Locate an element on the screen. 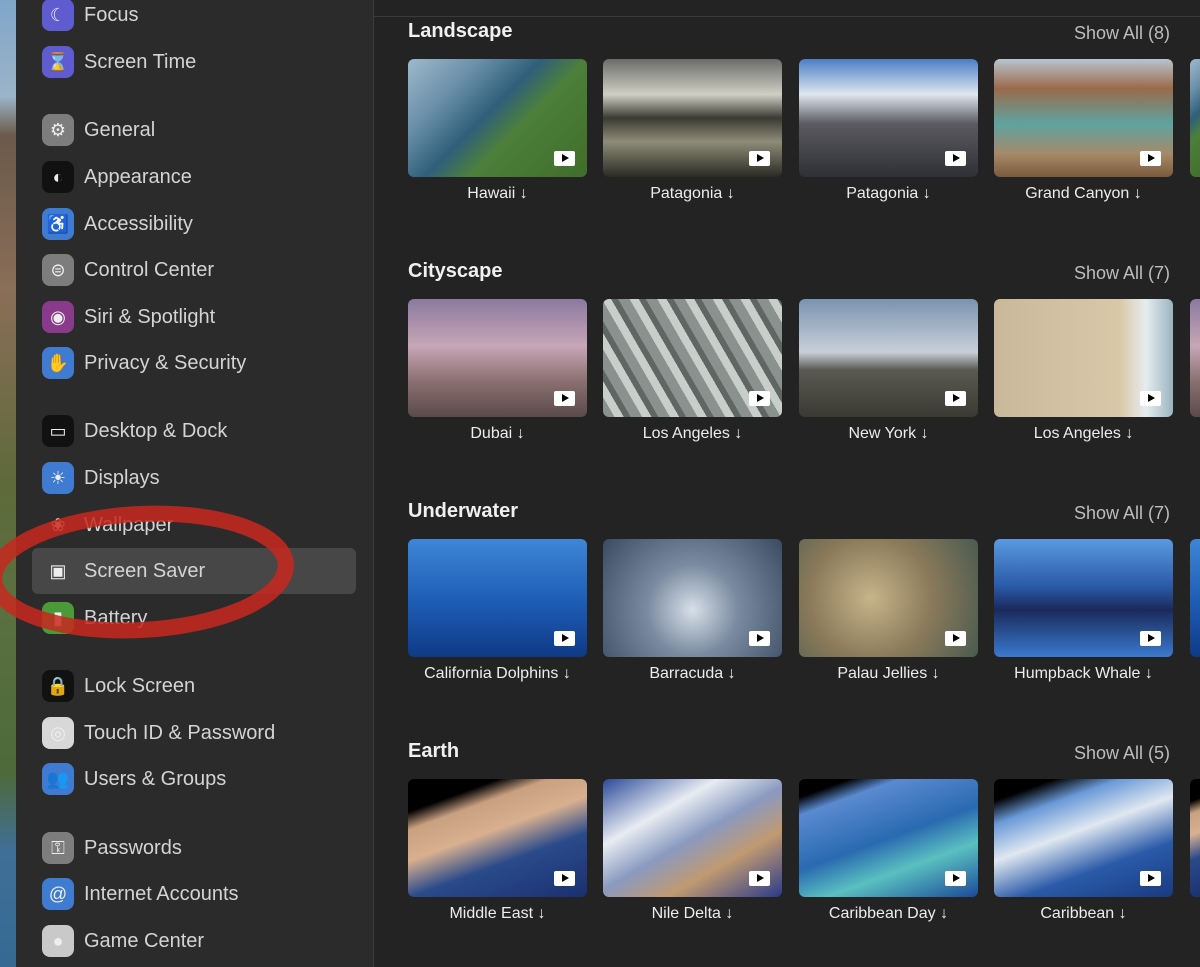  siri-icon: ◉ is located at coordinates (58, 317).